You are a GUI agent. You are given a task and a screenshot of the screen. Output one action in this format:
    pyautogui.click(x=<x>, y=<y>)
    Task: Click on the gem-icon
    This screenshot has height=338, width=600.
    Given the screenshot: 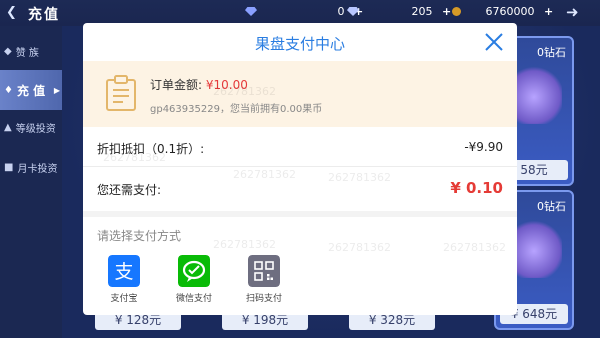 What is the action you would take?
    pyautogui.click(x=353, y=11)
    